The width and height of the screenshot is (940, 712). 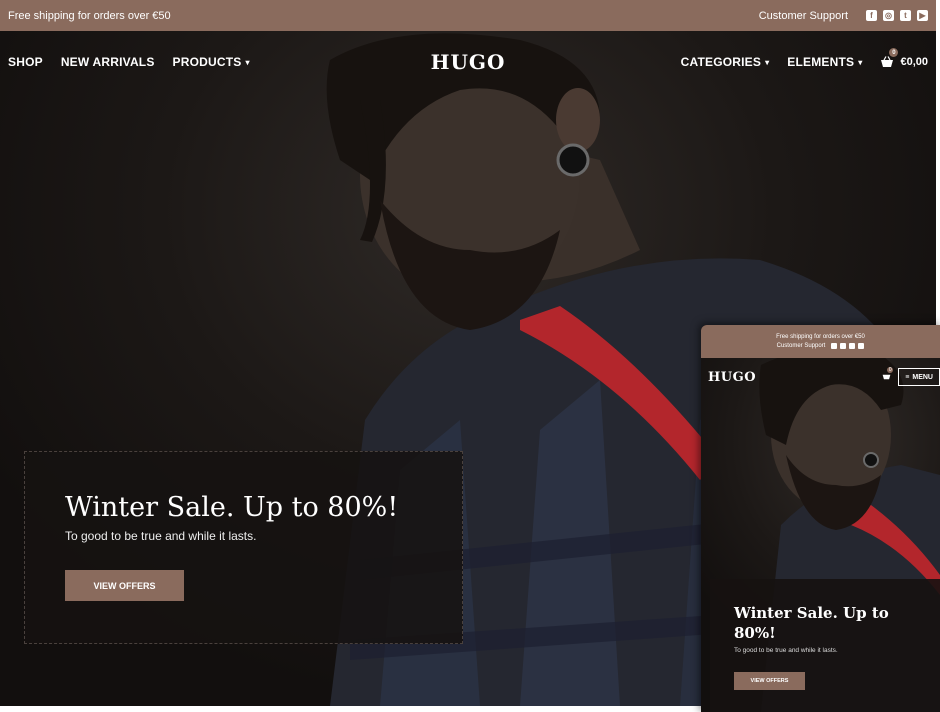 What do you see at coordinates (905, 15) in the screenshot?
I see `twitter-icon: t` at bounding box center [905, 15].